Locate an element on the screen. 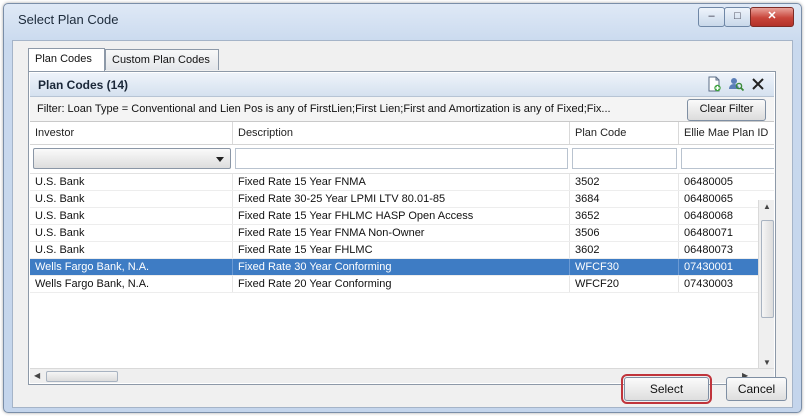 The image size is (806, 416). description-filter-input is located at coordinates (401, 158).